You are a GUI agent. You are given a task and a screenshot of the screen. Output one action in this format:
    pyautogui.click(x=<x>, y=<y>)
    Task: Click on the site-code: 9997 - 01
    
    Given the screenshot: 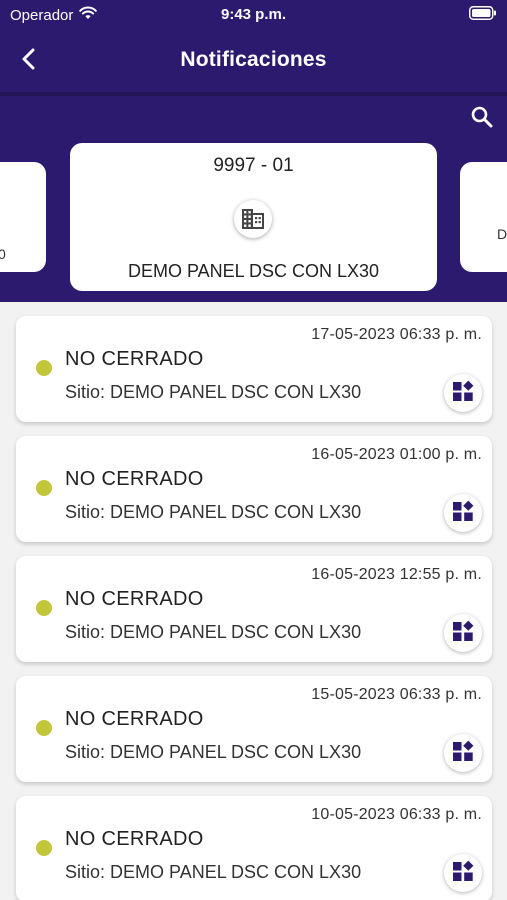 What is the action you would take?
    pyautogui.click(x=253, y=165)
    